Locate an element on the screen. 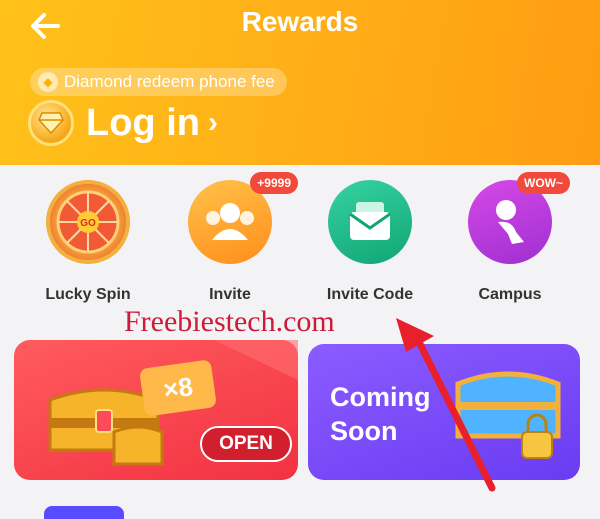  feature-invite-code: Invite Code is located at coordinates (370, 242).